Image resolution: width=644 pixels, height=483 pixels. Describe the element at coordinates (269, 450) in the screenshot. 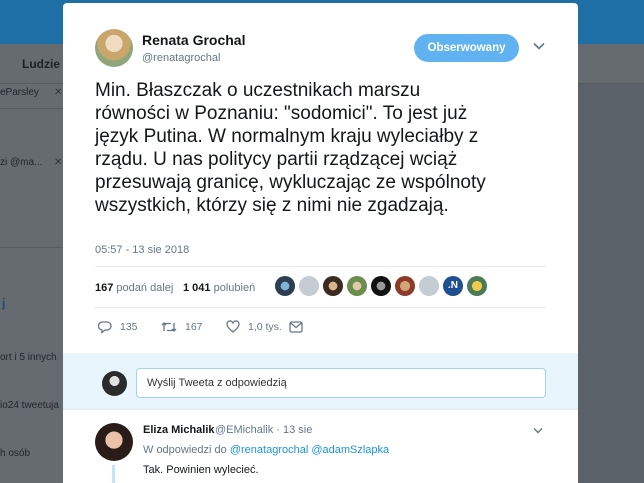

I see `mention-link: @renatagrochal` at that location.